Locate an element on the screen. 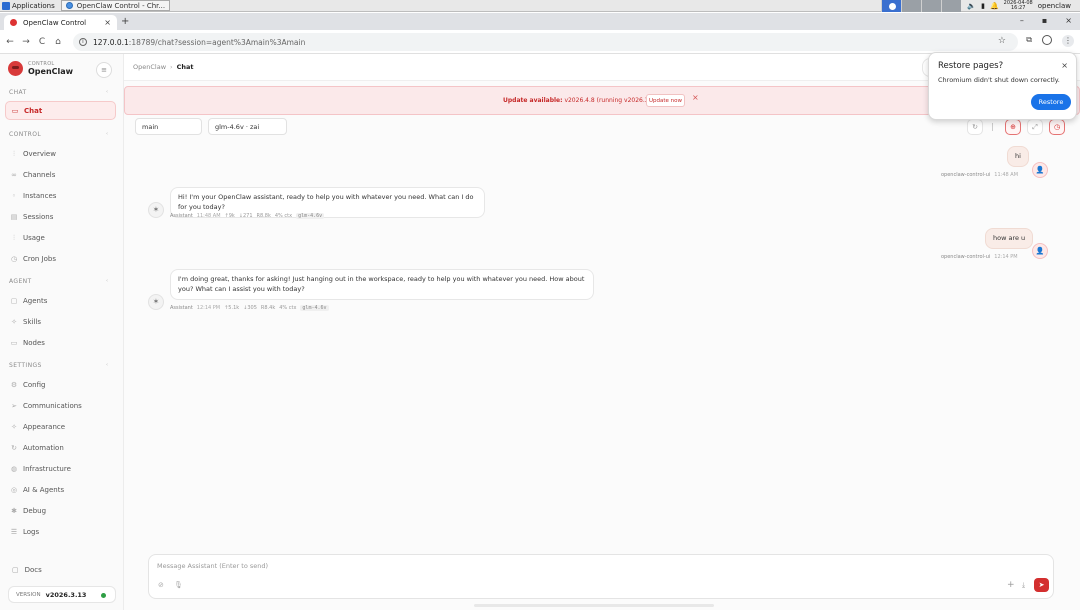  attach-icon: ⊘ is located at coordinates (161, 585).